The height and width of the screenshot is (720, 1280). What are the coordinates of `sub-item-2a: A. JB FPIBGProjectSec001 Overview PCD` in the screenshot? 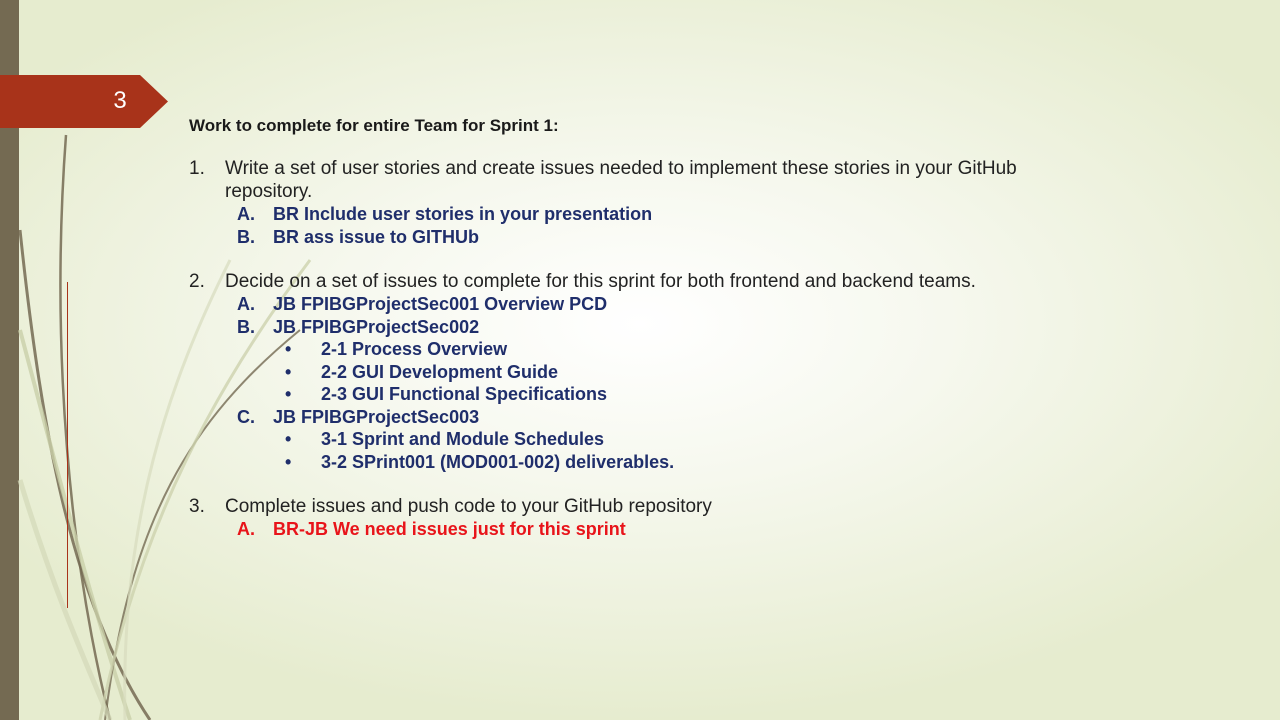 It's located at (639, 304).